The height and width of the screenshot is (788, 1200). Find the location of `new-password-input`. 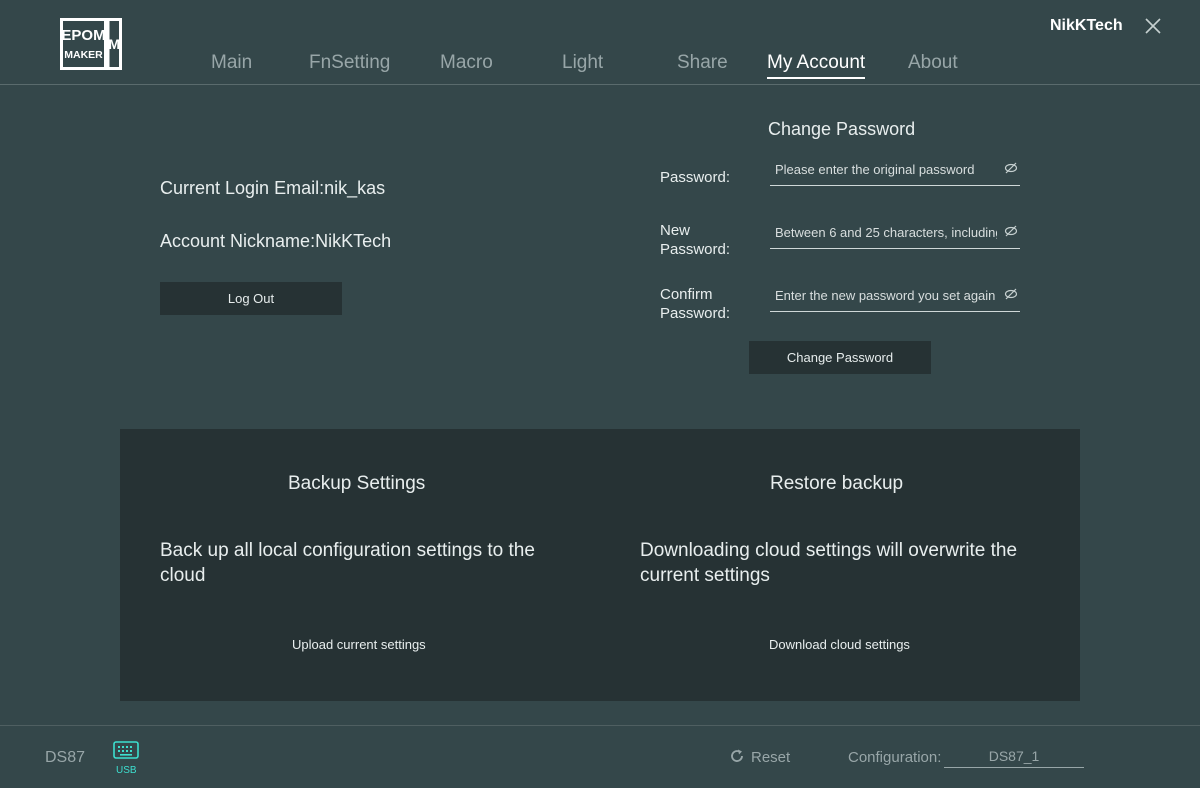

new-password-input is located at coordinates (886, 232).